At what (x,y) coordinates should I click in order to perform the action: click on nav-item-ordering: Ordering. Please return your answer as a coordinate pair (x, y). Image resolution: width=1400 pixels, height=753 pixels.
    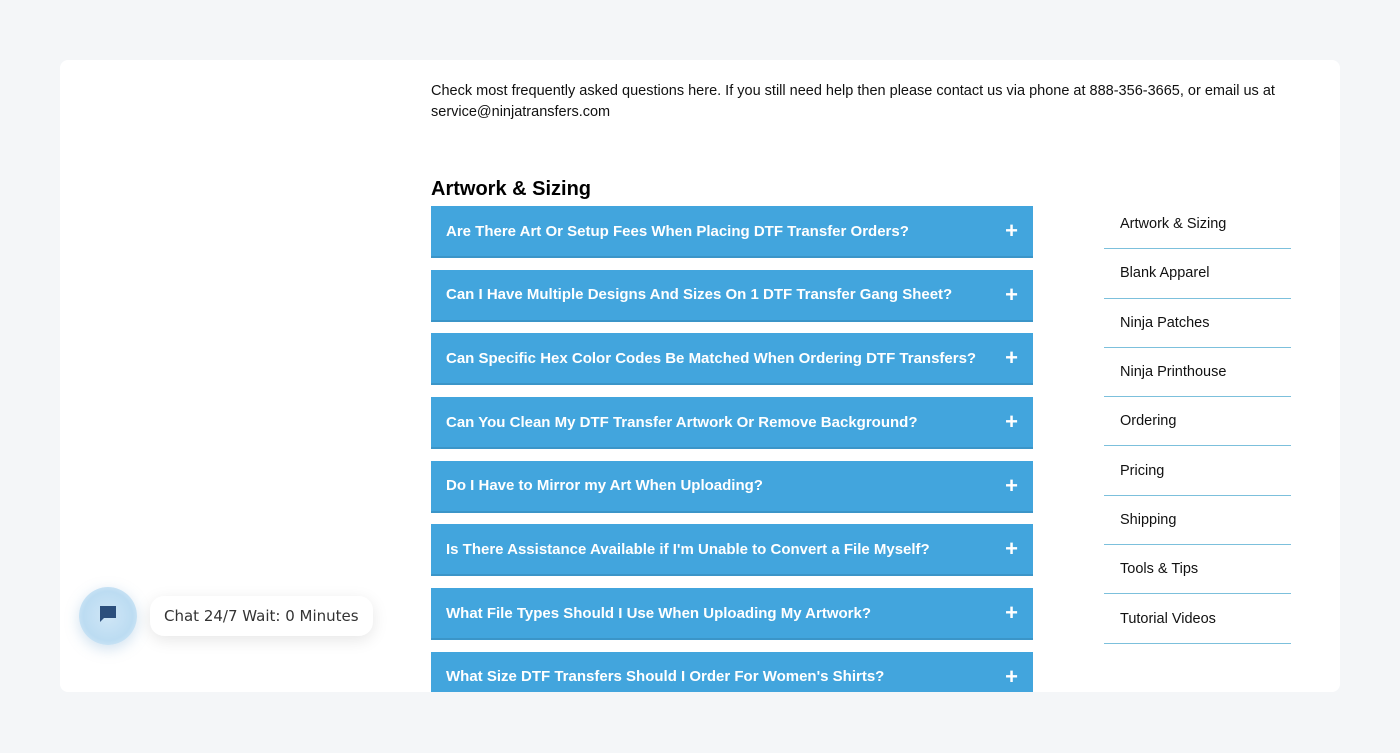
    Looking at the image, I should click on (1197, 422).